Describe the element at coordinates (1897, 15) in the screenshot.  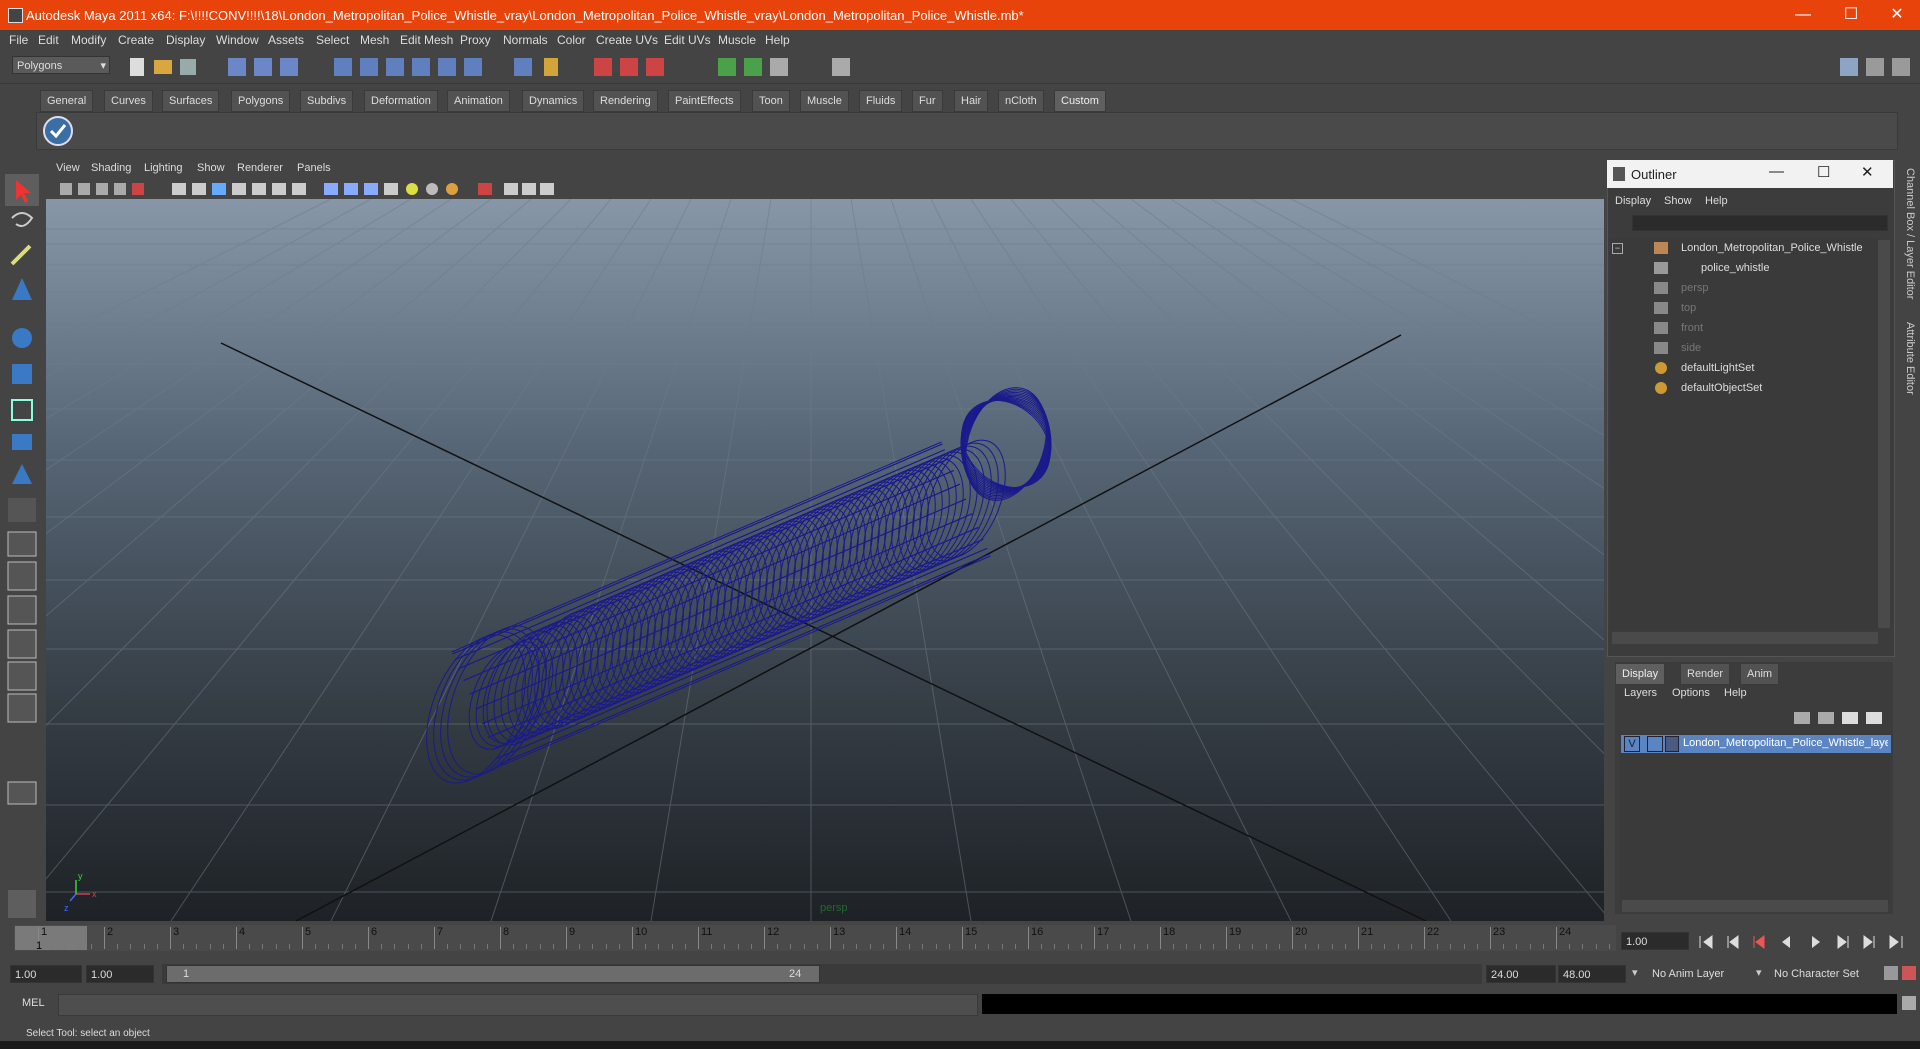
I see `close-button: ✕` at that location.